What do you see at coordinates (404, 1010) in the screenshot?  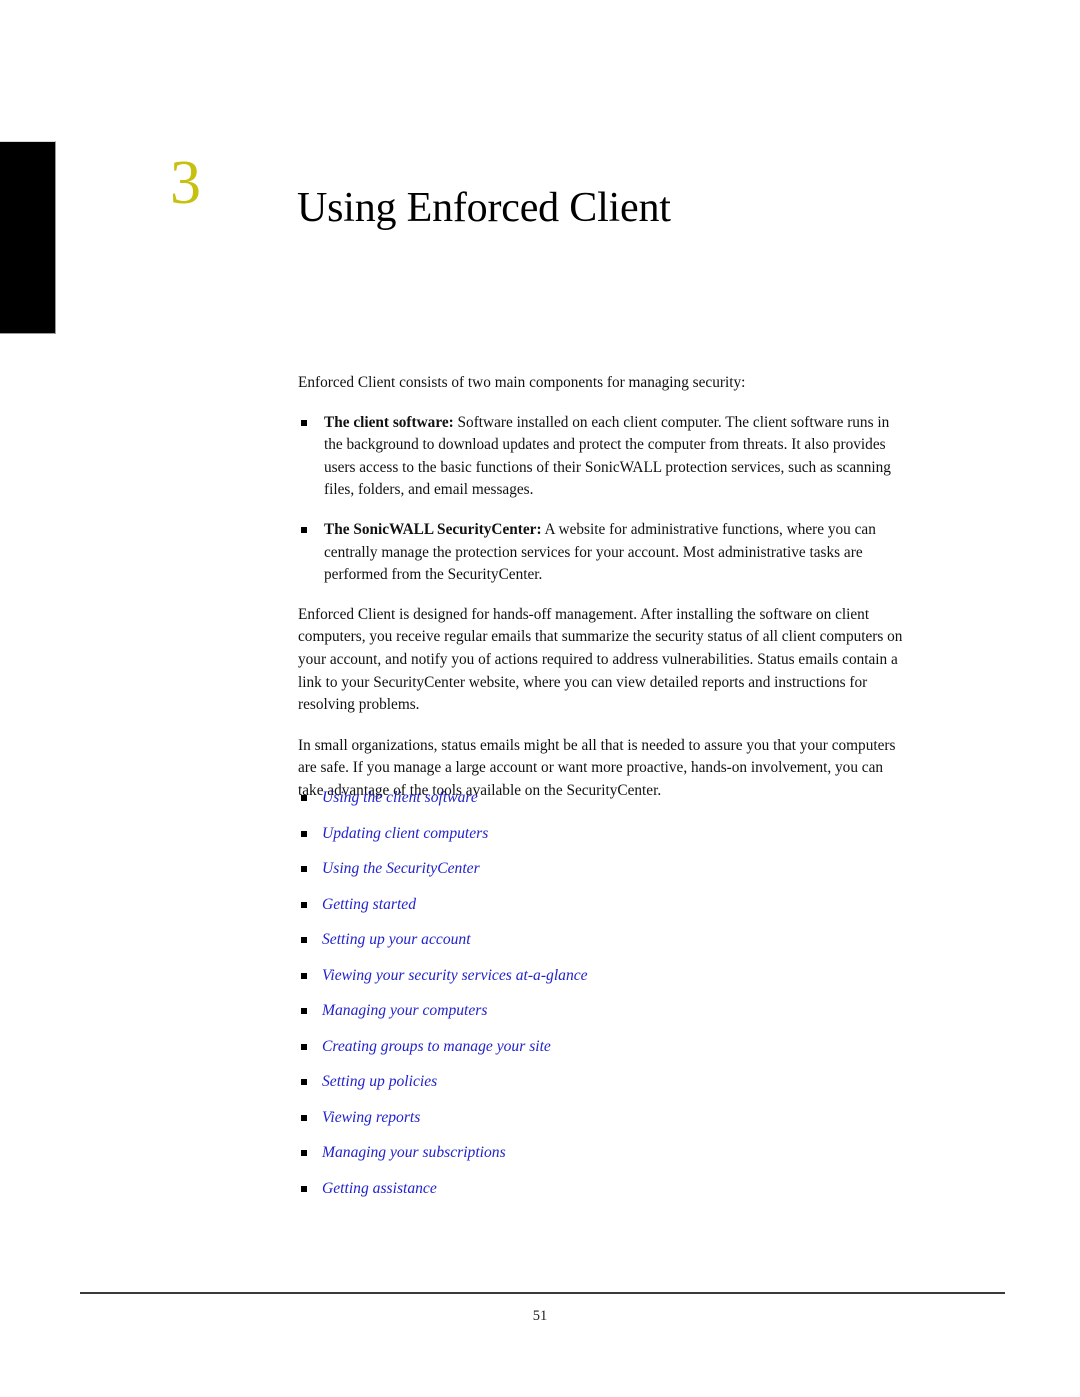 I see `xref-link-managing-your-computers: Managing your computers` at bounding box center [404, 1010].